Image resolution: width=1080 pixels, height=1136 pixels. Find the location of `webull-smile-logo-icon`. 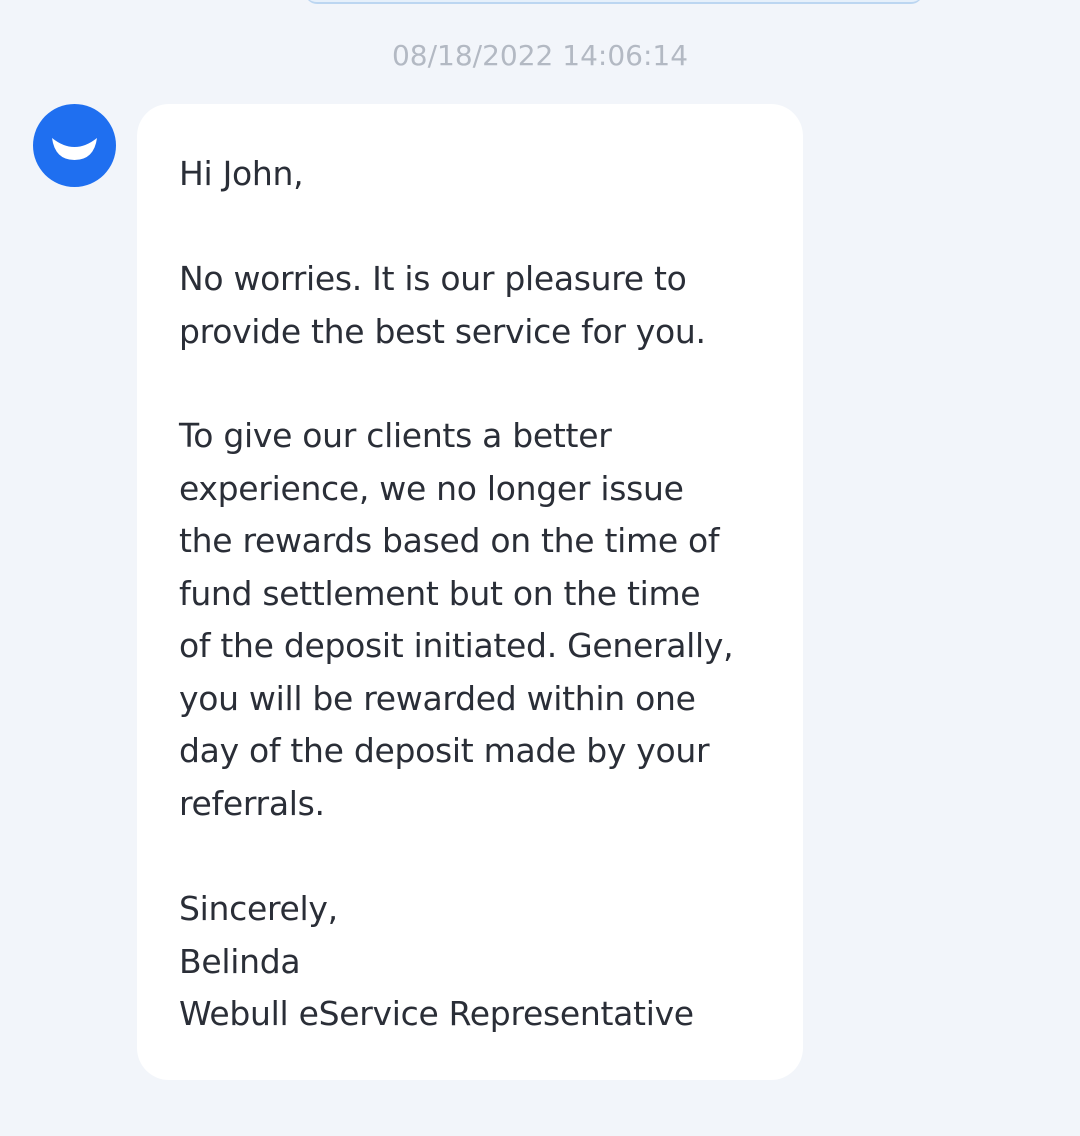

webull-smile-logo-icon is located at coordinates (74, 149).